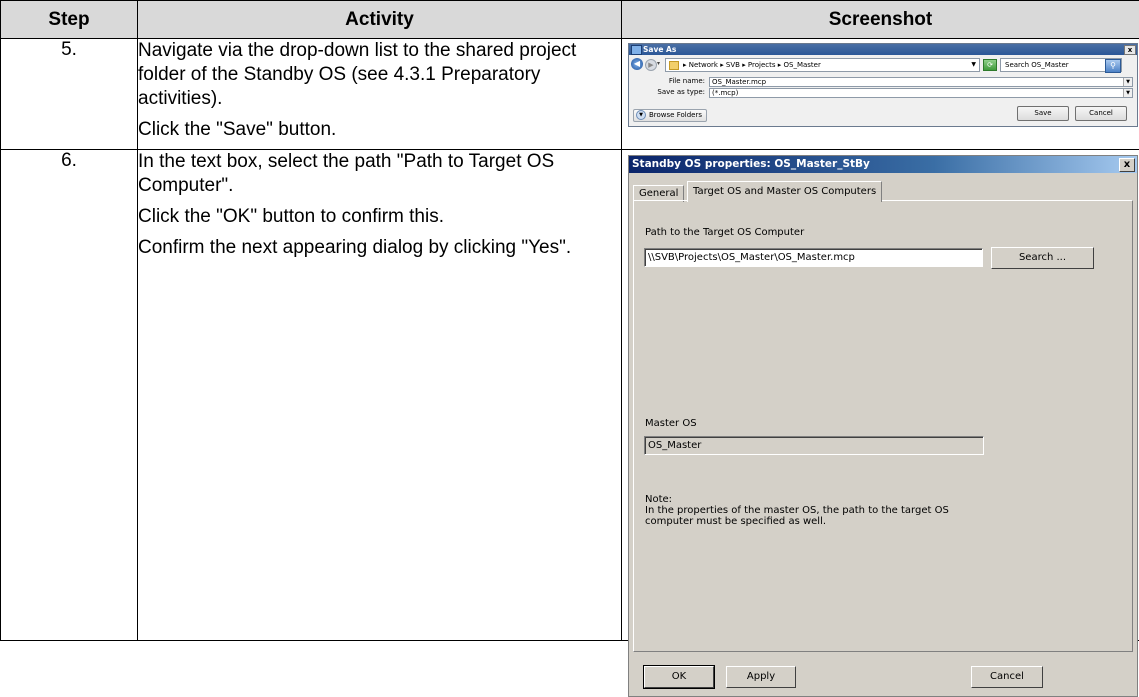 The width and height of the screenshot is (1139, 697). Describe the element at coordinates (724, 232) in the screenshot. I see `path-label: Path to the Target OS Computer` at that location.